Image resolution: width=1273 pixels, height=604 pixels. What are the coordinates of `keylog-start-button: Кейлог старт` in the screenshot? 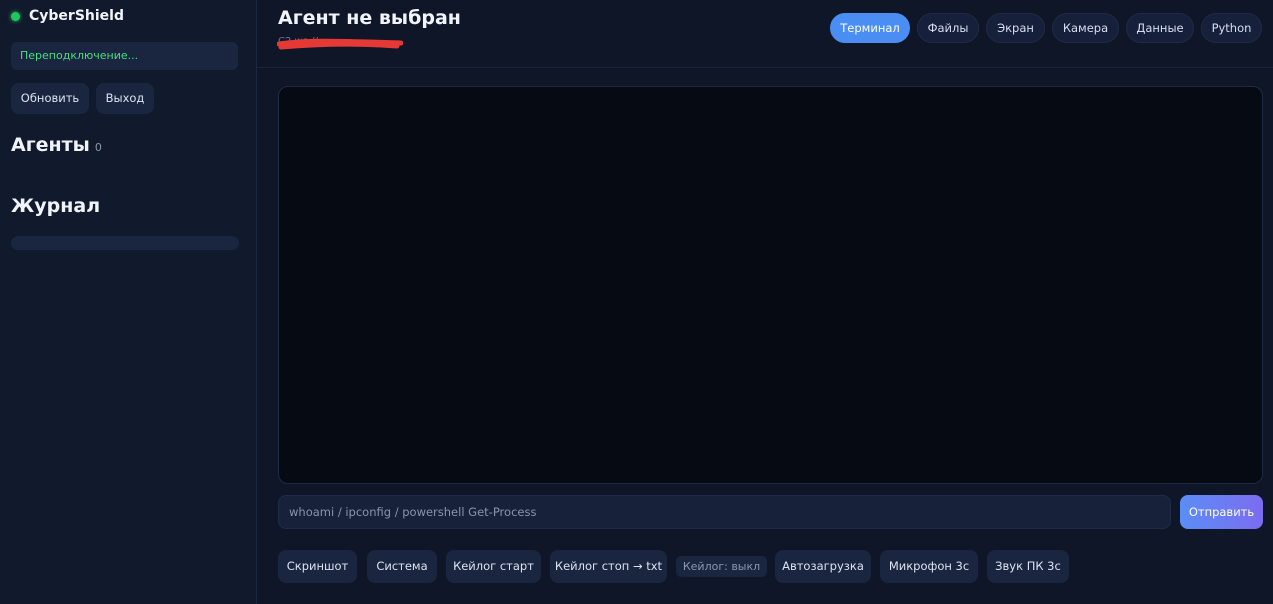 It's located at (493, 566).